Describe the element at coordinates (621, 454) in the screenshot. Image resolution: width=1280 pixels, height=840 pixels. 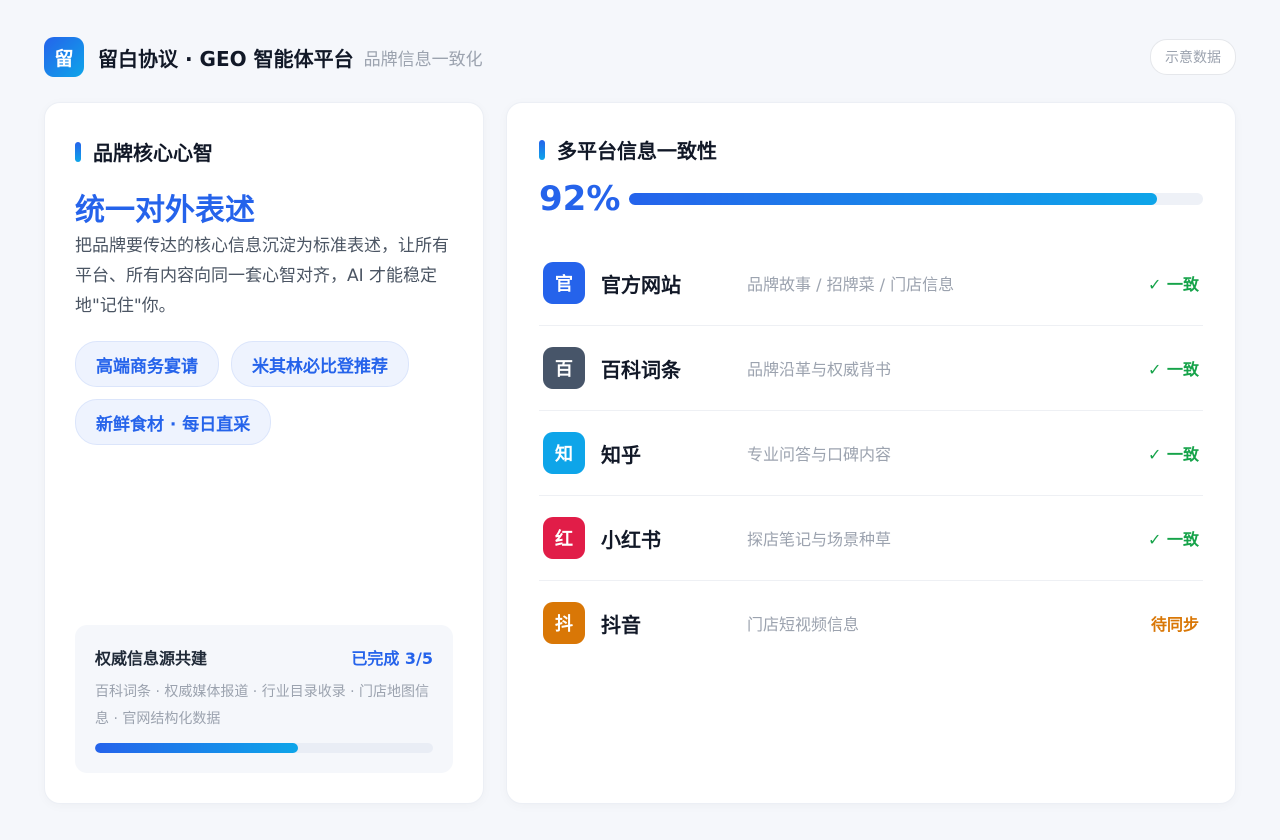
I see `platform-name: 知乎` at that location.